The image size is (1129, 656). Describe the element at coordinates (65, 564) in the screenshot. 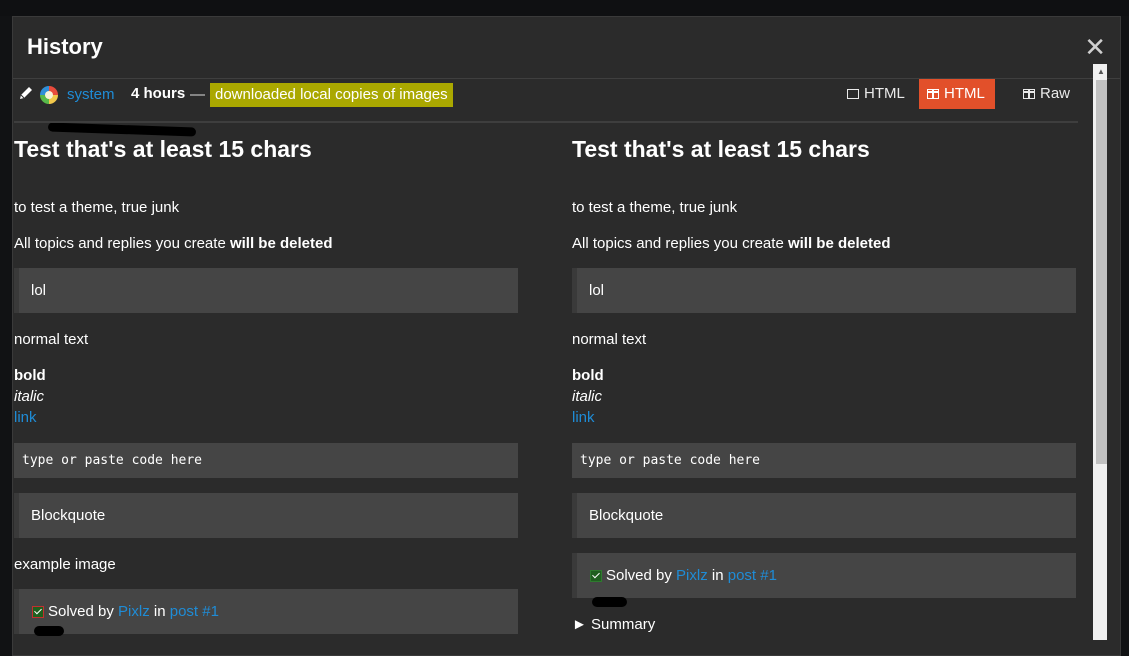

I see `image-label: example image` at that location.